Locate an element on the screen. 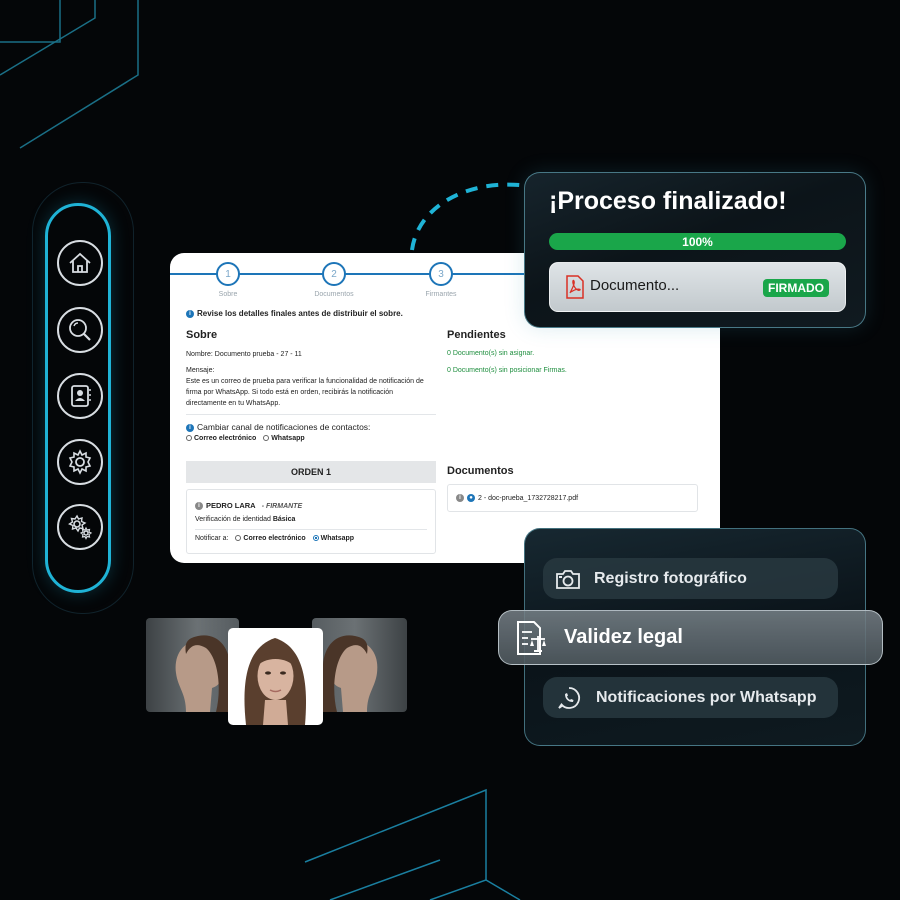  document-item: i ● 2 - doc-prueba_1732728217.pdf is located at coordinates (572, 498).